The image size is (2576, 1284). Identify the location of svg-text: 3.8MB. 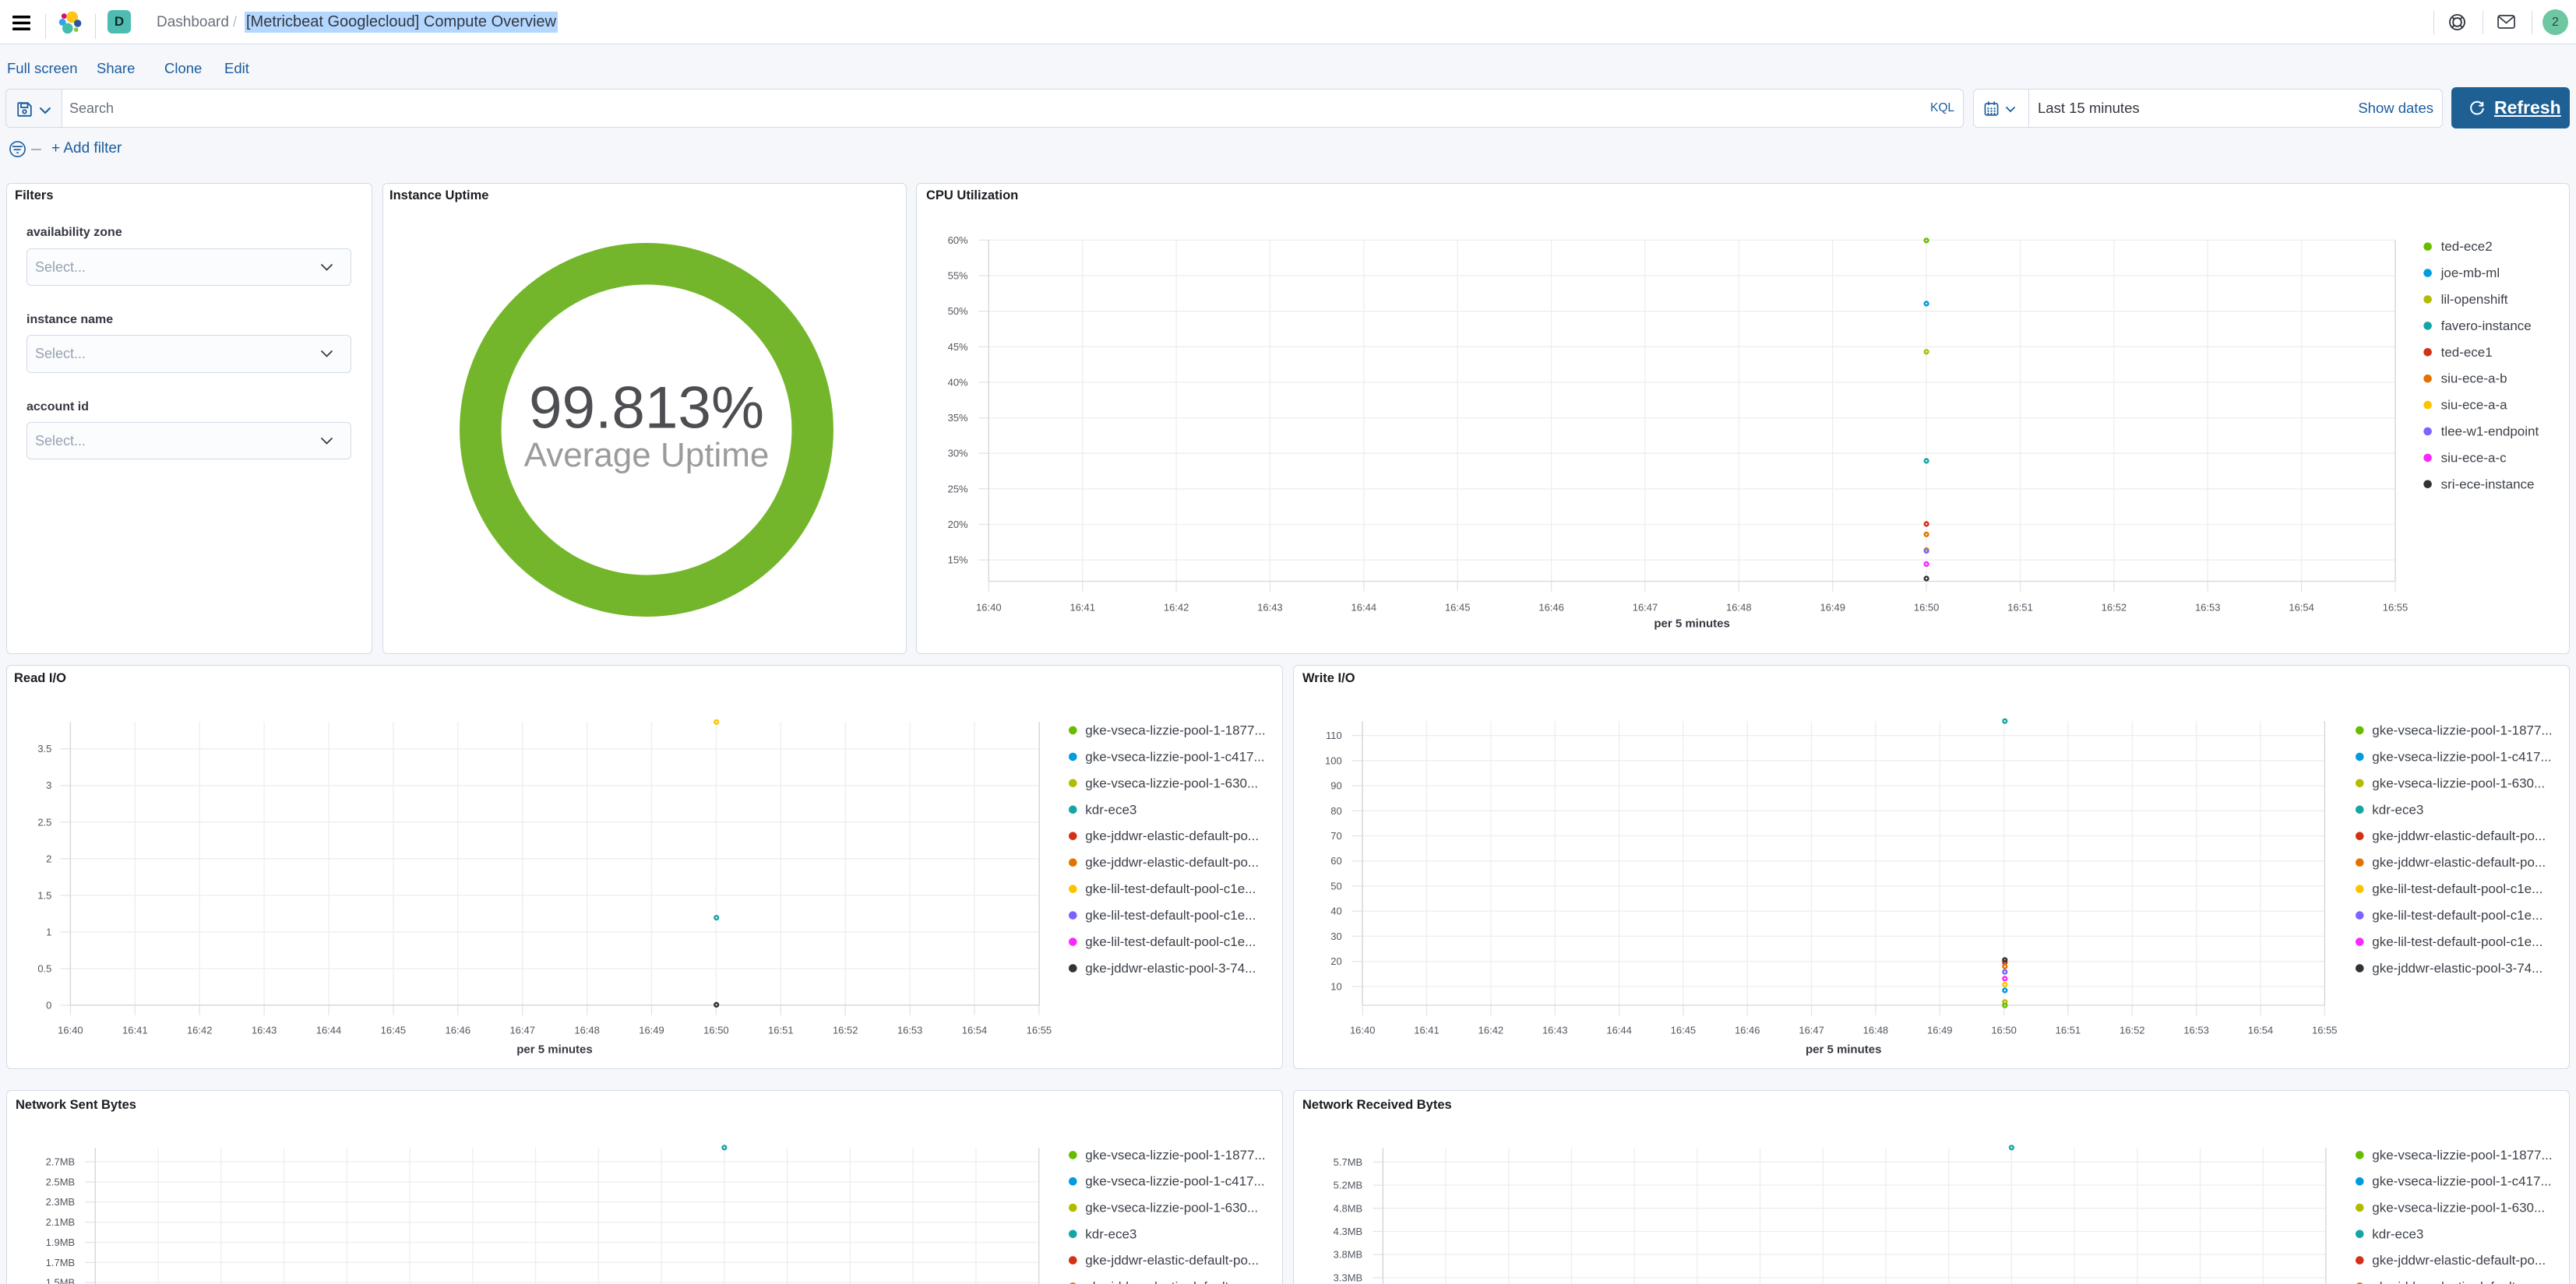
(1348, 1255).